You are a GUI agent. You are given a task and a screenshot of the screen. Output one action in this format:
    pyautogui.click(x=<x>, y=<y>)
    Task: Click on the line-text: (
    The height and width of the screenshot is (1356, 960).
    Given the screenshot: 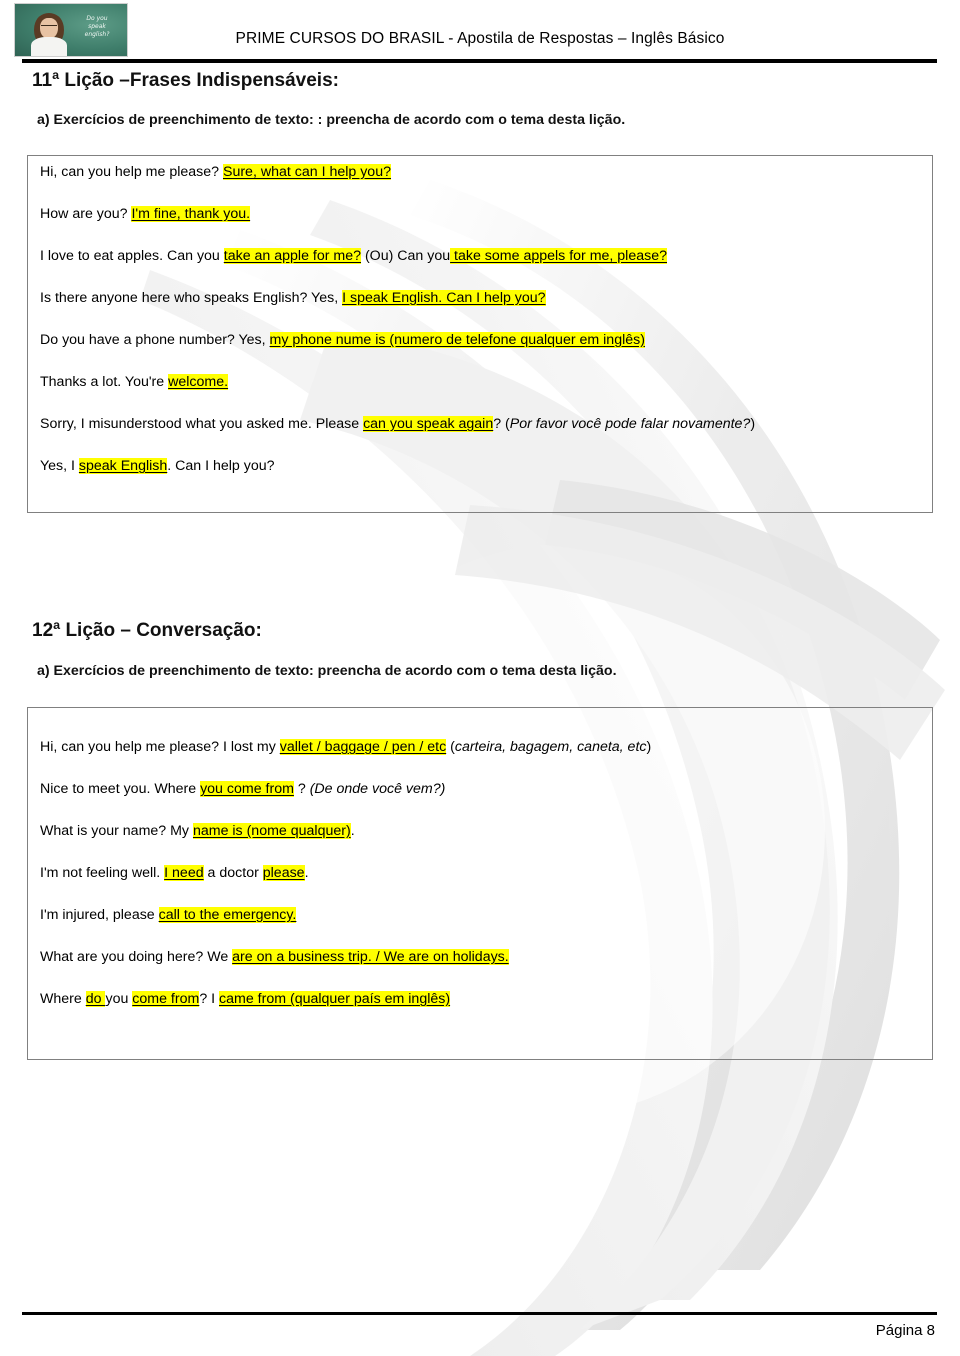 What is the action you would take?
    pyautogui.click(x=450, y=747)
    